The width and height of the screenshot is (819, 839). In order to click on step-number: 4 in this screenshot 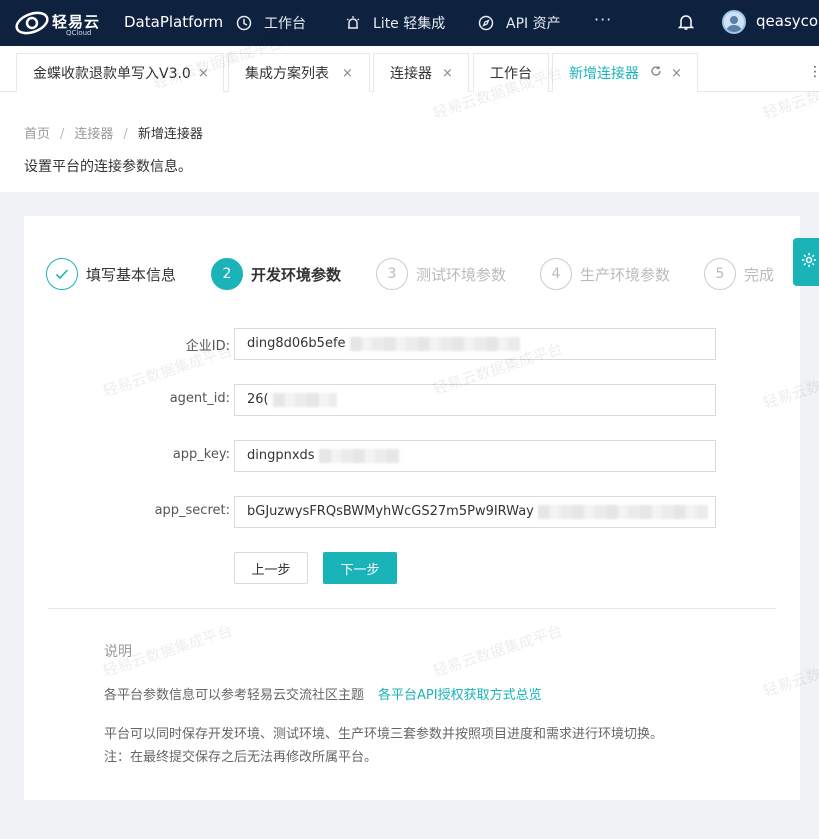, I will do `click(556, 274)`.